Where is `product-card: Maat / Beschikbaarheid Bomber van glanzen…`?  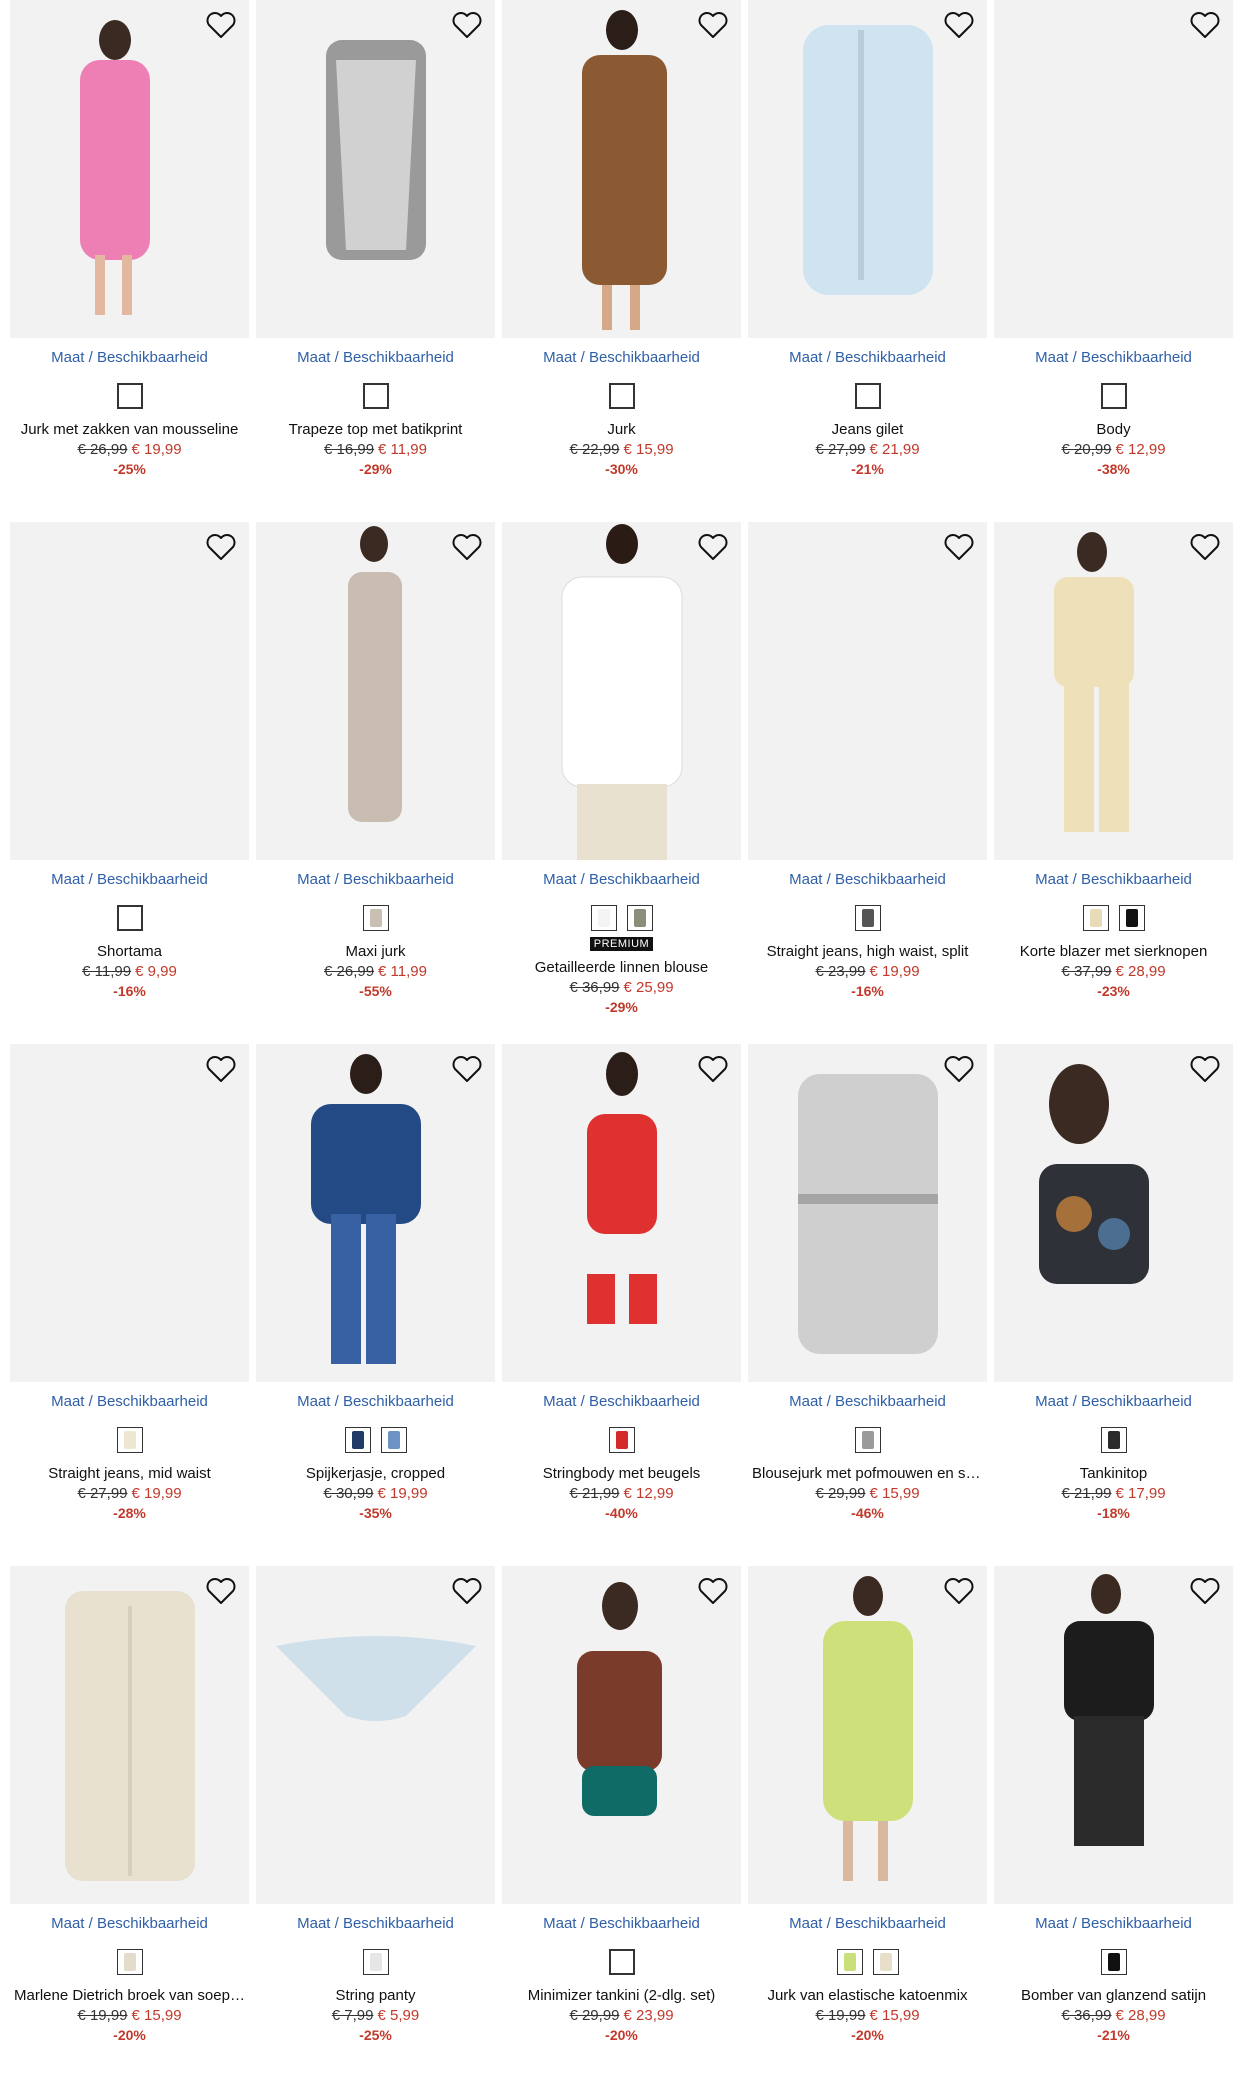
product-card: Maat / Beschikbaarheid Bomber van glanzen… is located at coordinates (1113, 1827).